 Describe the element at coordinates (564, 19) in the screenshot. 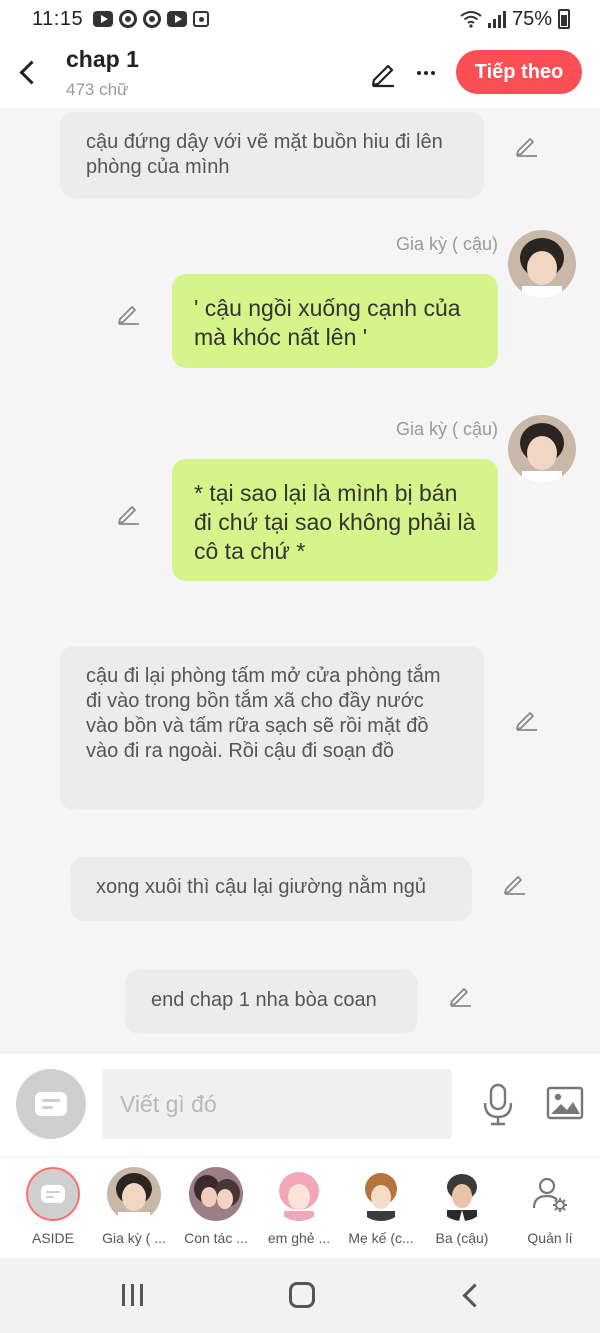

I see `battery-icon` at that location.